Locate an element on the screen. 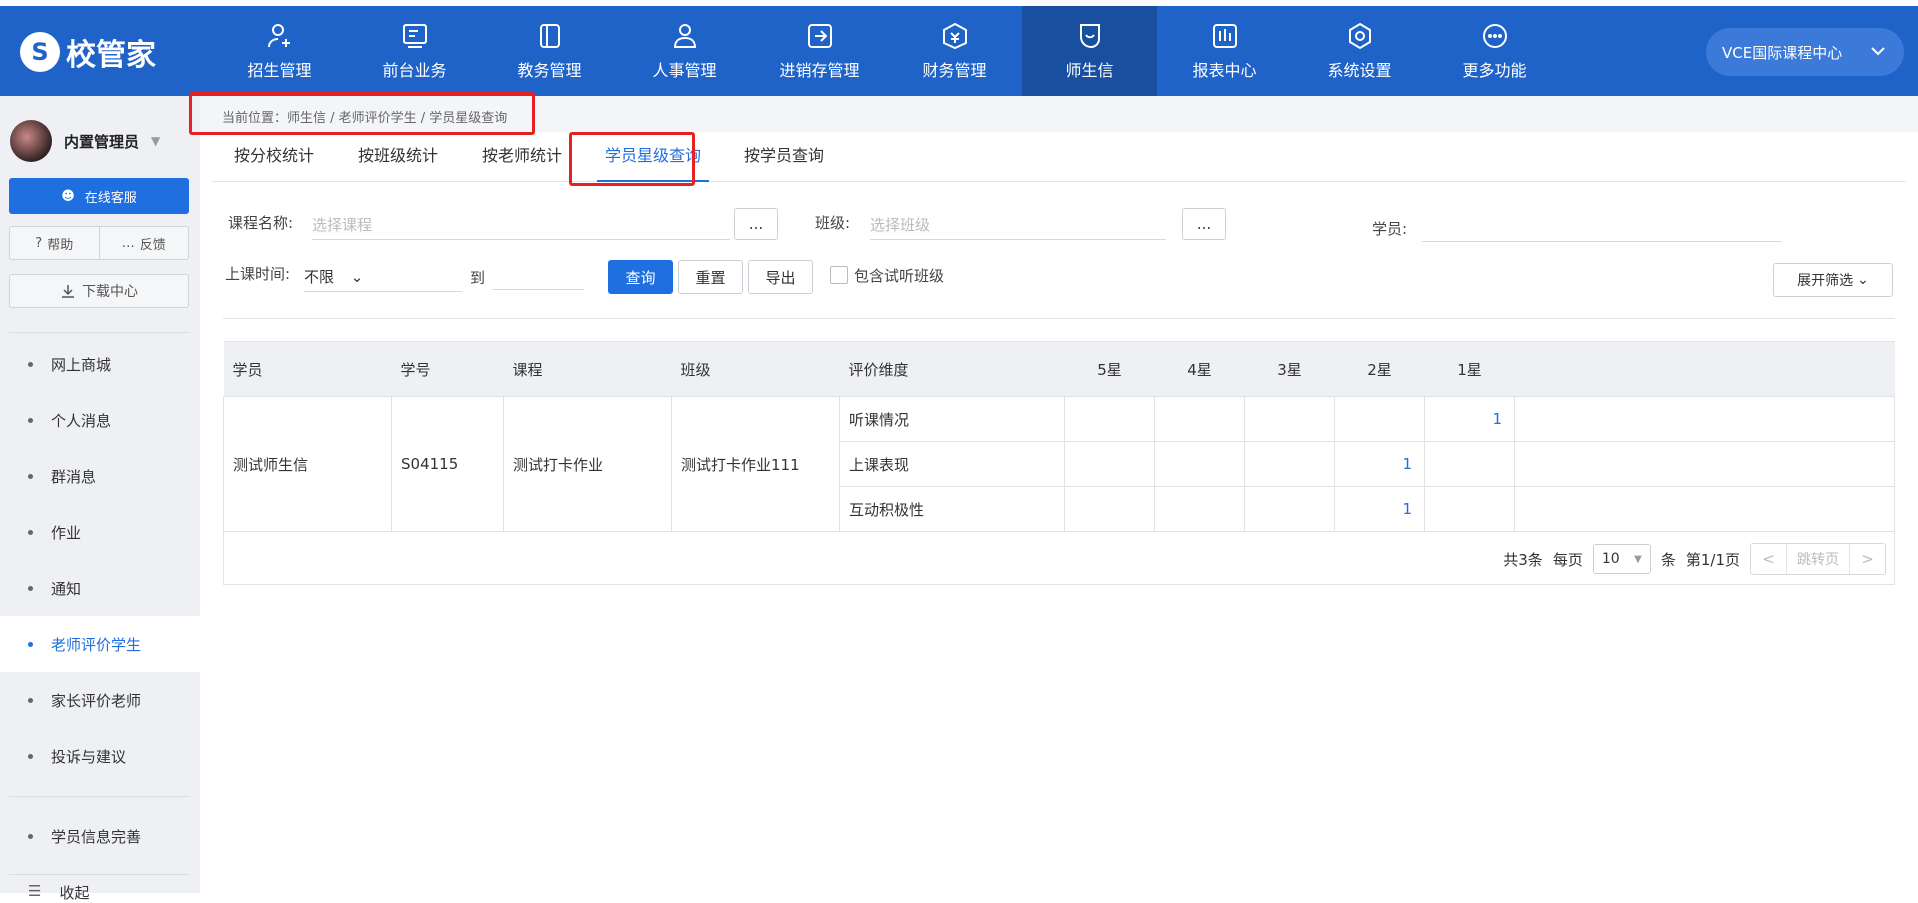 The height and width of the screenshot is (903, 1918). col-class: 班级 is located at coordinates (755, 369).